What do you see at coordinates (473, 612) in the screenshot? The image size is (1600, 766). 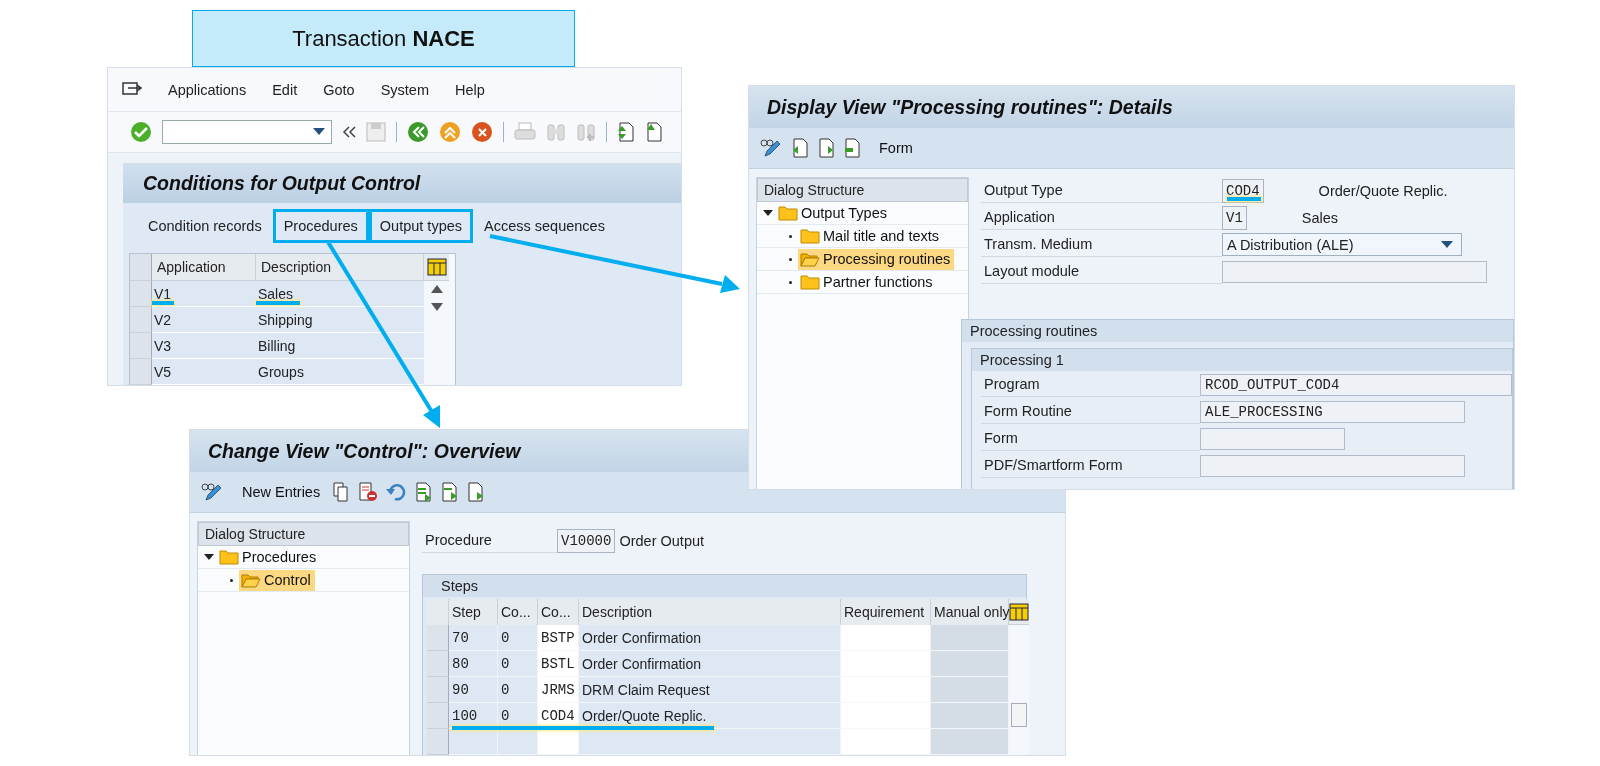 I see `column-header: Step` at bounding box center [473, 612].